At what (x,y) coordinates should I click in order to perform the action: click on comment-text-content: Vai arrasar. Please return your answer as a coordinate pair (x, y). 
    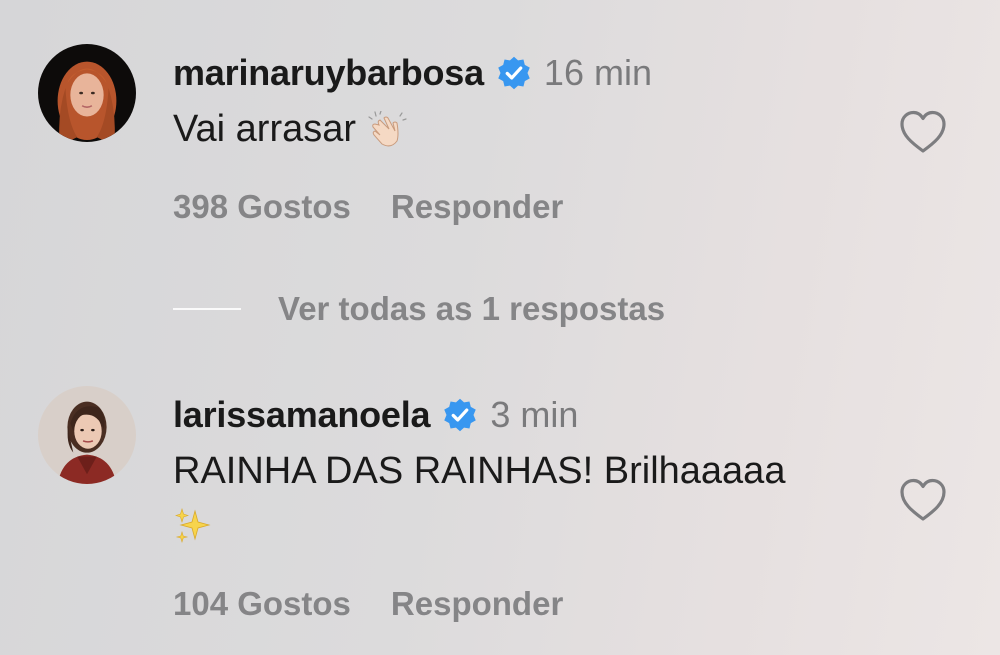
    Looking at the image, I should click on (265, 129).